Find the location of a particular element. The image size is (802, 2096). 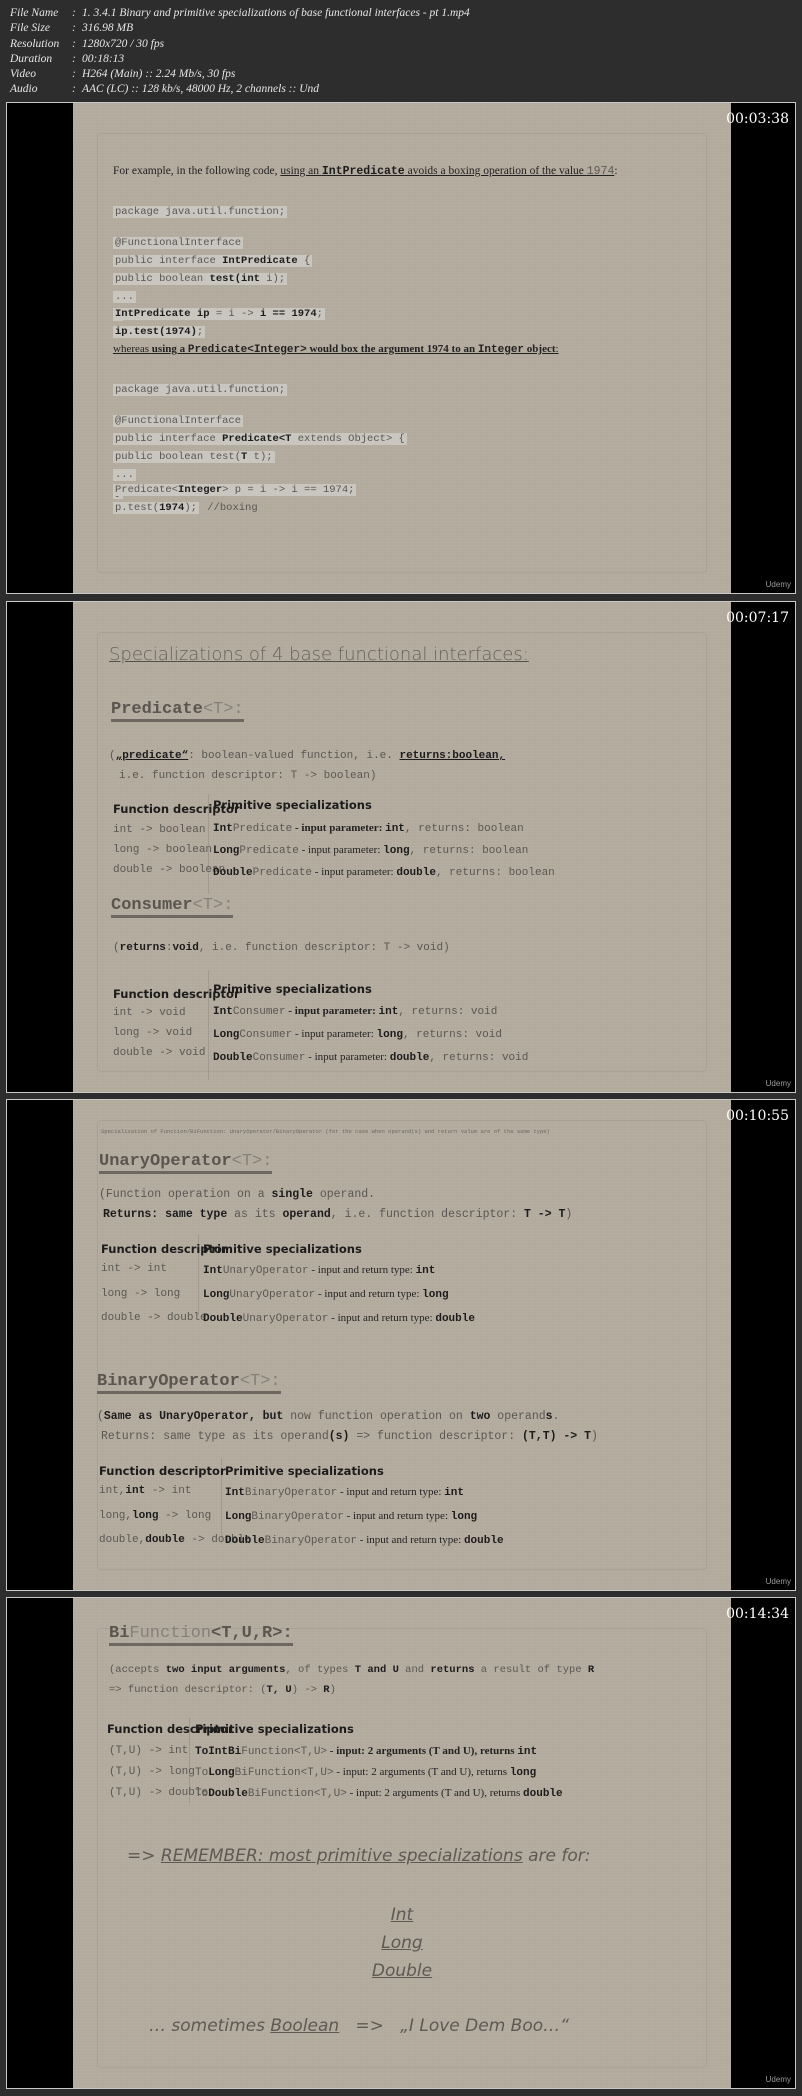

table-row-fd: int -> boolean is located at coordinates (159, 830).